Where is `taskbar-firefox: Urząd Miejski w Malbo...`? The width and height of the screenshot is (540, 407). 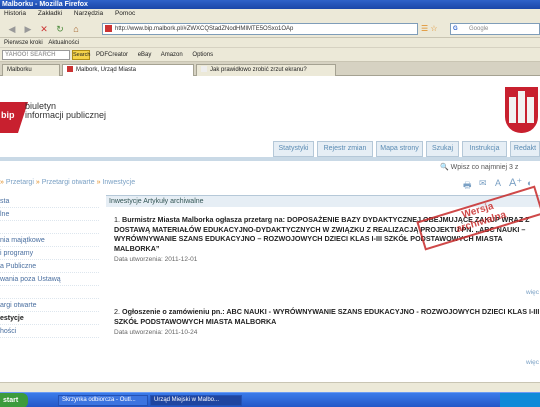 taskbar-firefox: Urząd Miejski w Malbo... is located at coordinates (196, 400).